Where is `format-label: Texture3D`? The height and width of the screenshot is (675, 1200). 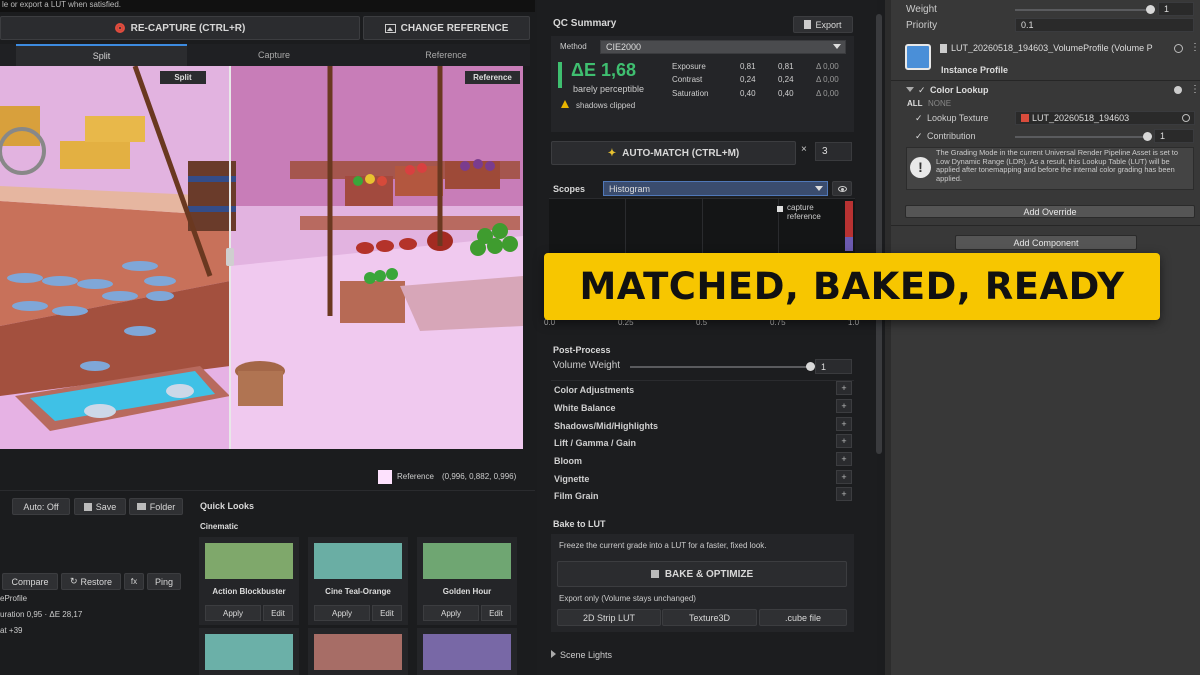 format-label: Texture3D is located at coordinates (709, 617).